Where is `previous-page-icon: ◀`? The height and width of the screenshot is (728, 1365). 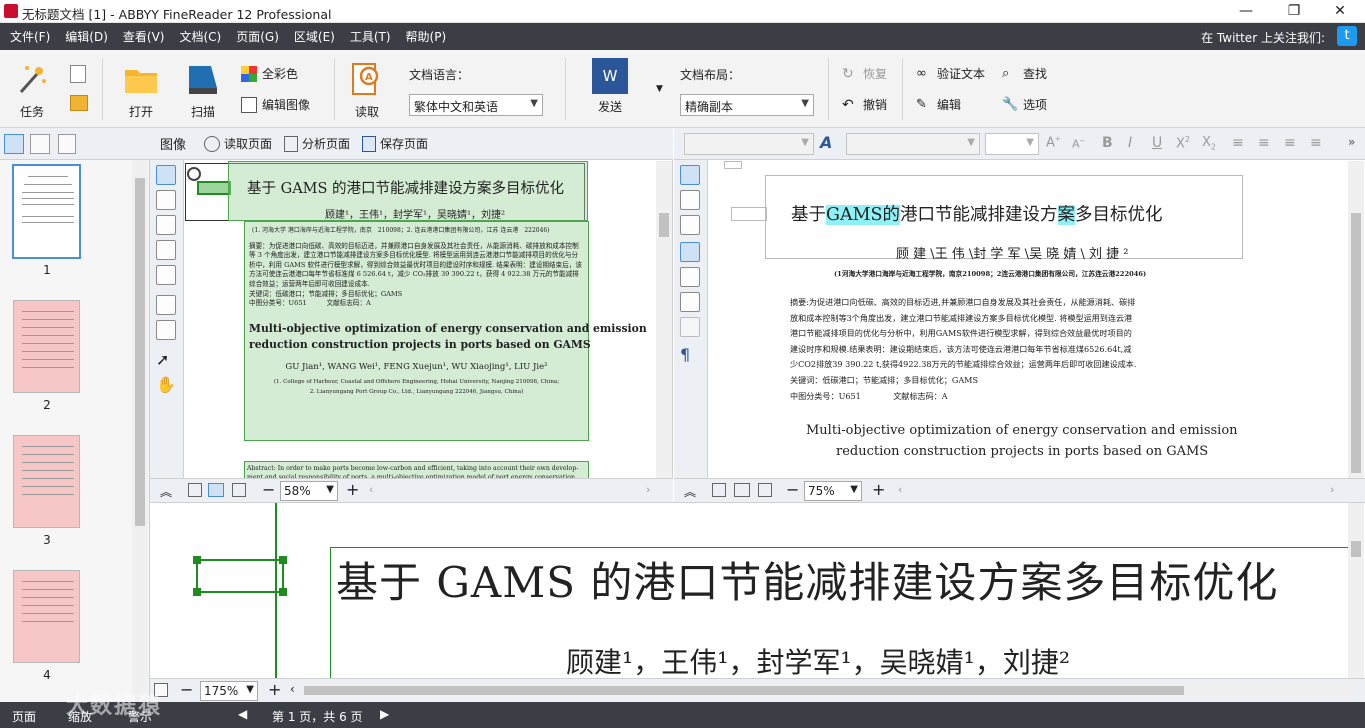
previous-page-icon: ◀ is located at coordinates (242, 714).